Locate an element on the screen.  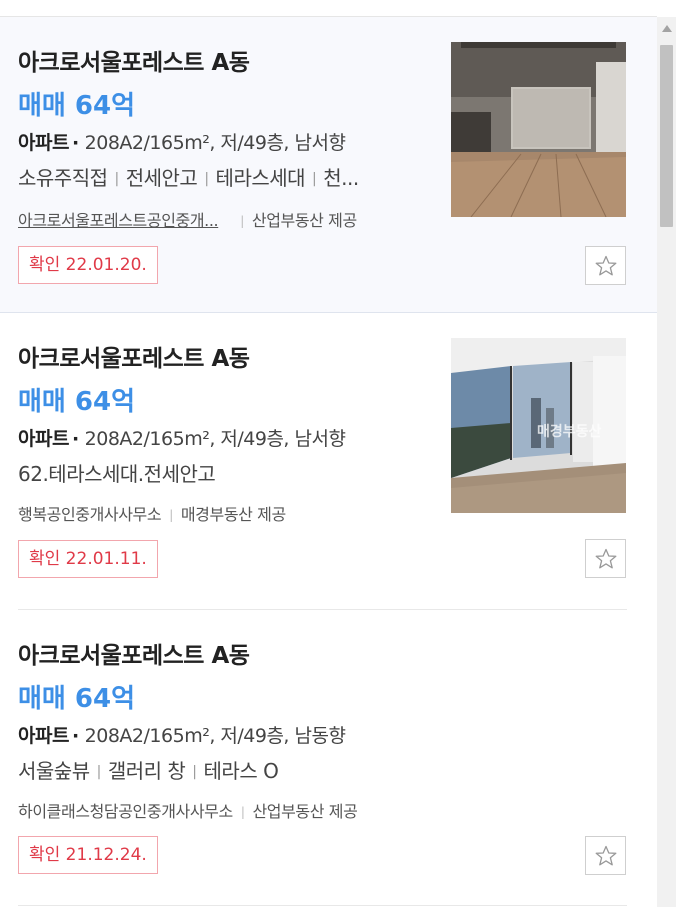
scroll-up-button is located at coordinates (666, 28).